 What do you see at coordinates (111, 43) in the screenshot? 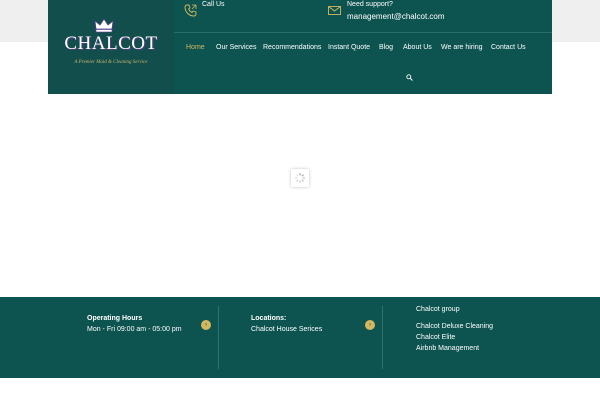
I see `logo-text: CHALCOT` at bounding box center [111, 43].